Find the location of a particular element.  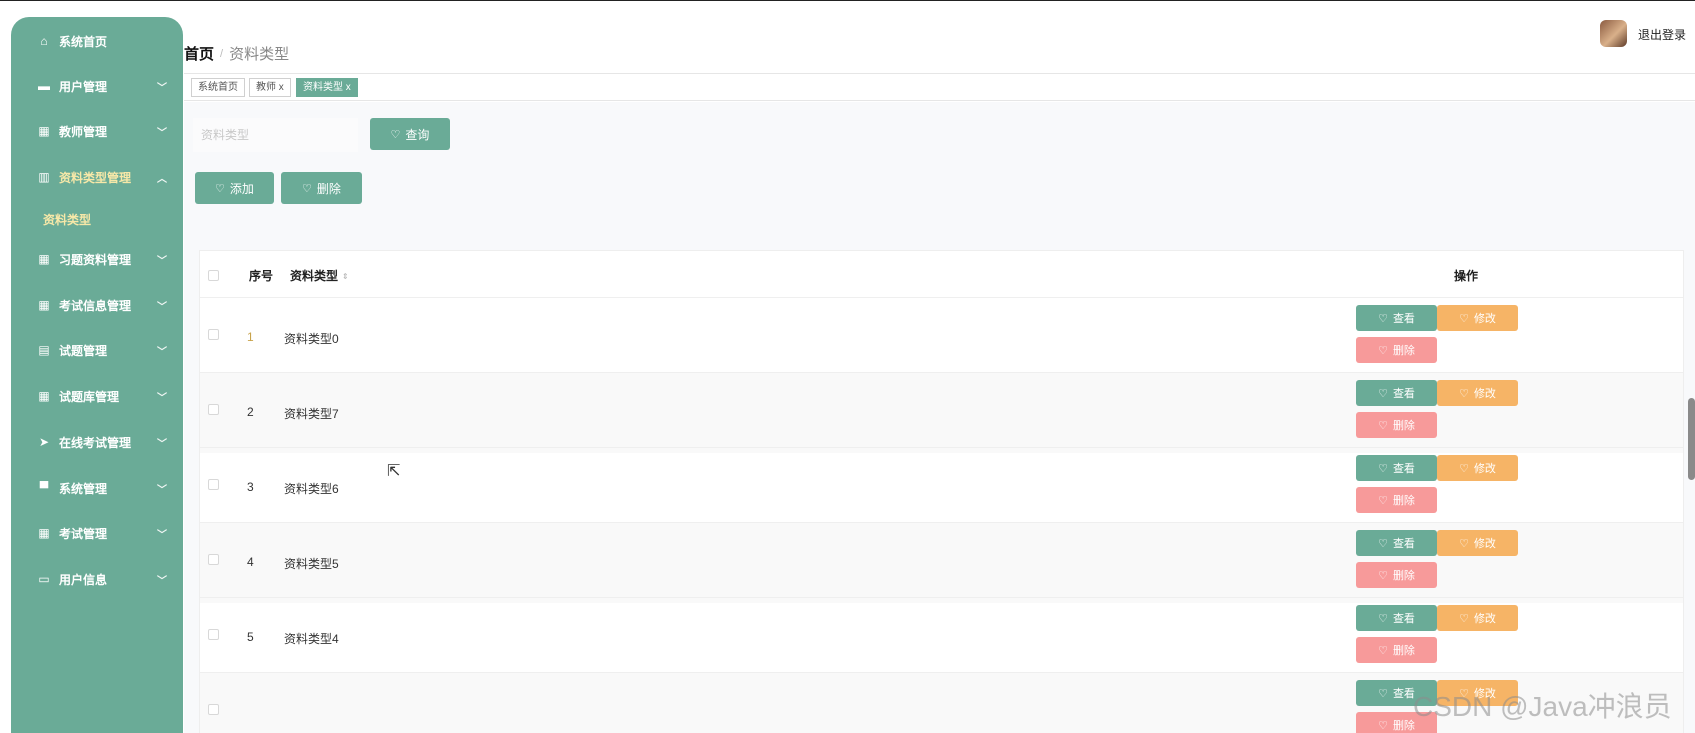

sidebar-item-user-management: ▬ 用户管理 ﹀ is located at coordinates (97, 86).